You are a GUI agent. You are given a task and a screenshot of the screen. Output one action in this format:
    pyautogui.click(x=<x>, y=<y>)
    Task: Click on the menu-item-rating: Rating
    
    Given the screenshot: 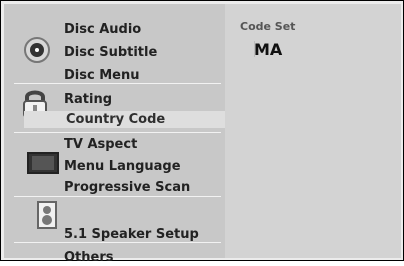 What is the action you would take?
    pyautogui.click(x=88, y=100)
    